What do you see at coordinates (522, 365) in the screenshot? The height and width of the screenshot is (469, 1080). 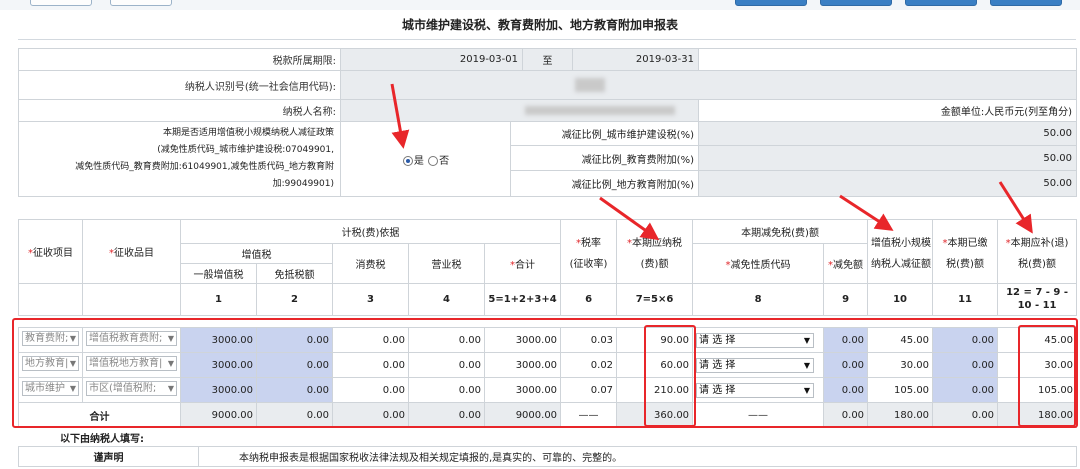 I see `cell-total: 3000.00` at bounding box center [522, 365].